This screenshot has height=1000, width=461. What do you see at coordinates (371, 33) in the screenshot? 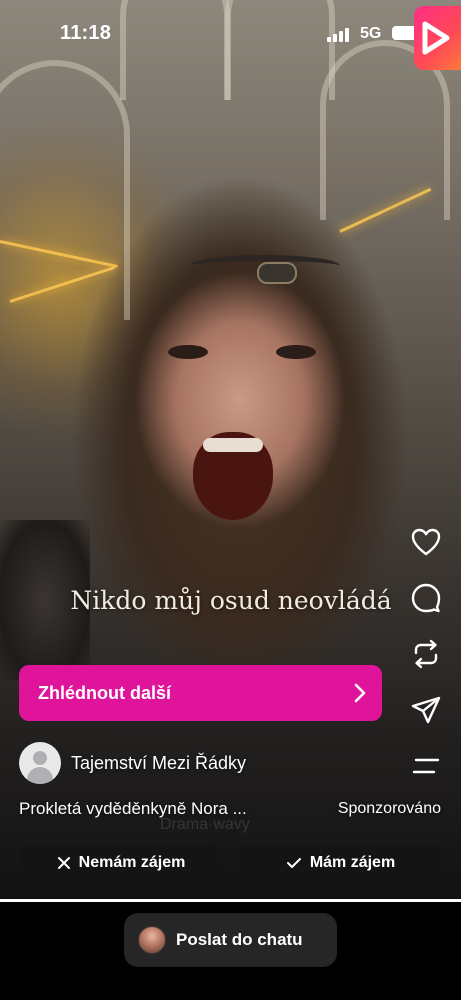
I see `network-type: 5G` at bounding box center [371, 33].